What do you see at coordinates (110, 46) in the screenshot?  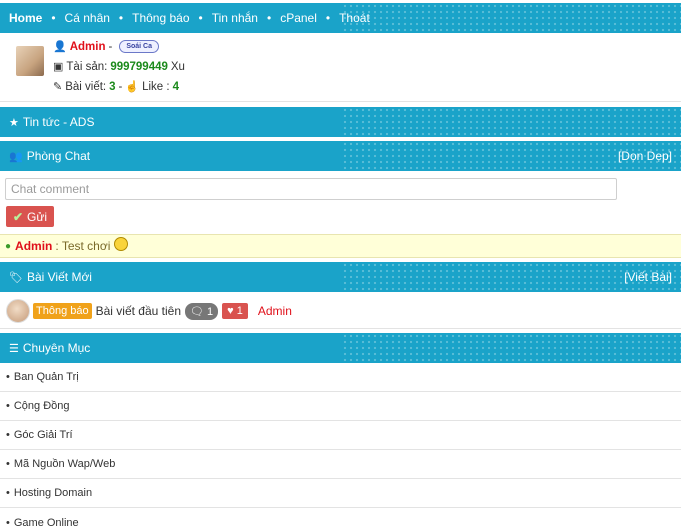 I see `profile-dash: -` at bounding box center [110, 46].